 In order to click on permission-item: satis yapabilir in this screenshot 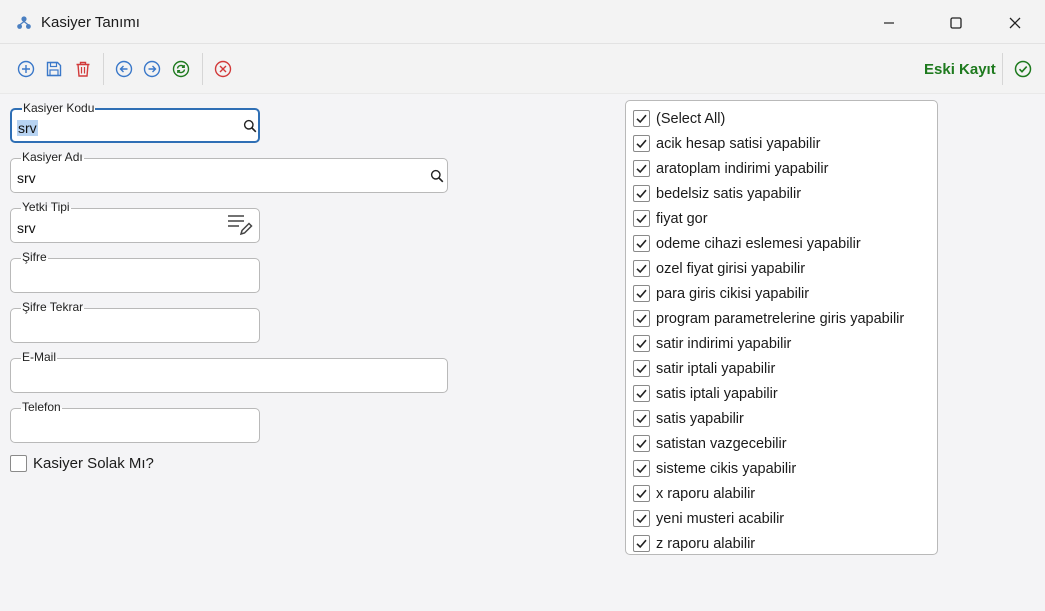, I will do `click(781, 418)`.